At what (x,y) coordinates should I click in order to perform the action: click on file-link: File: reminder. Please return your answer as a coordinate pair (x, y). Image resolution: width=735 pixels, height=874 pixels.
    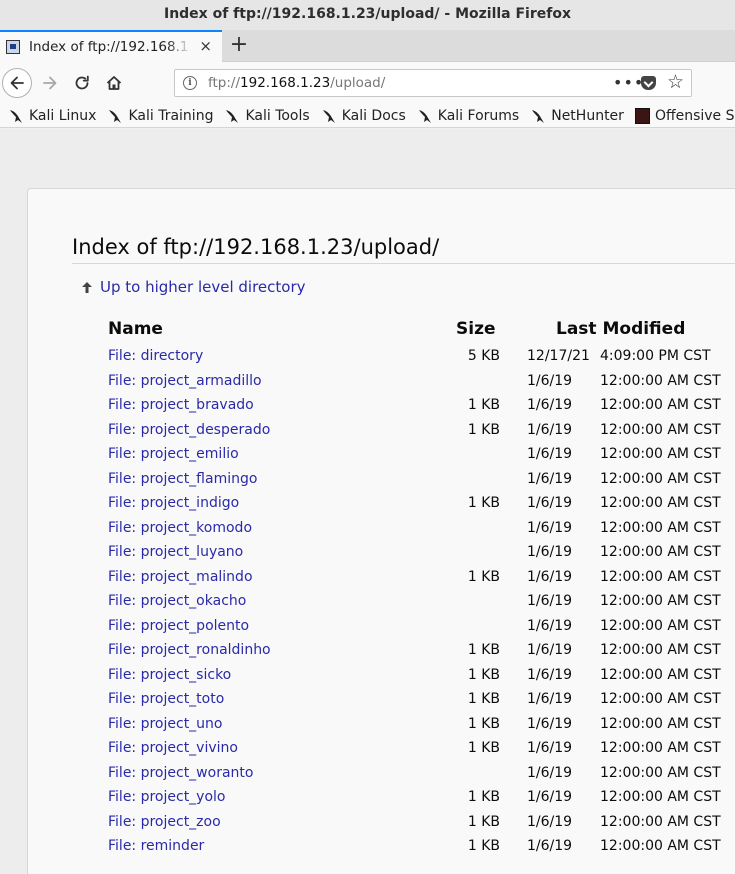
    Looking at the image, I should click on (156, 846).